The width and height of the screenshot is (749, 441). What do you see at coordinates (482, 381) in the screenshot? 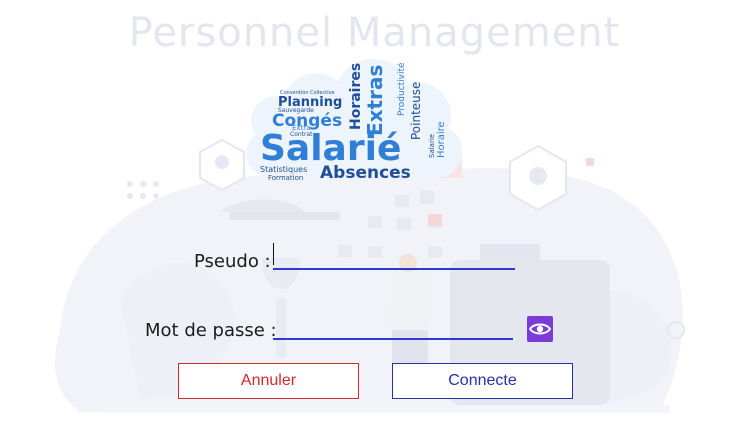
I see `connect-button: Connecte` at bounding box center [482, 381].